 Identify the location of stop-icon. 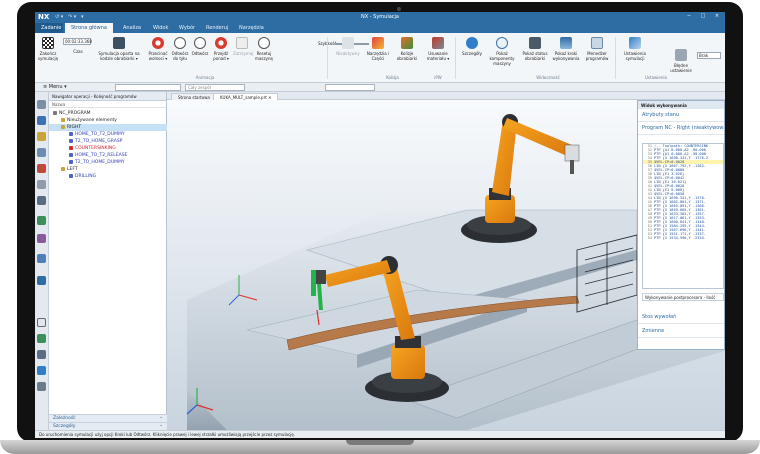
(242, 43).